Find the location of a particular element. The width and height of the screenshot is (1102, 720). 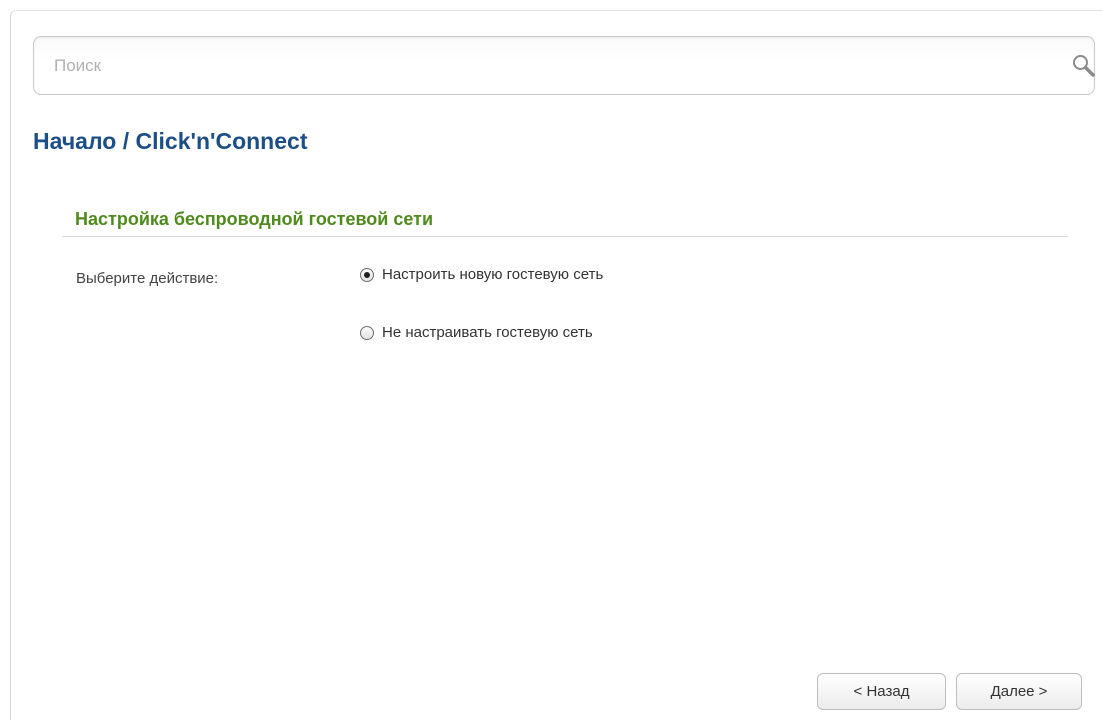

breadcrumb: Начало / Click'n'Connect is located at coordinates (170, 141).